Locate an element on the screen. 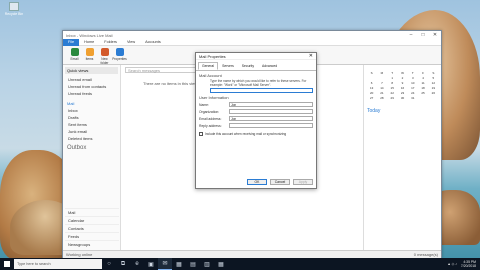 This screenshot has width=480, height=270. recycle-bin-desktop-icon: Recycle Bin is located at coordinates (14, 9).